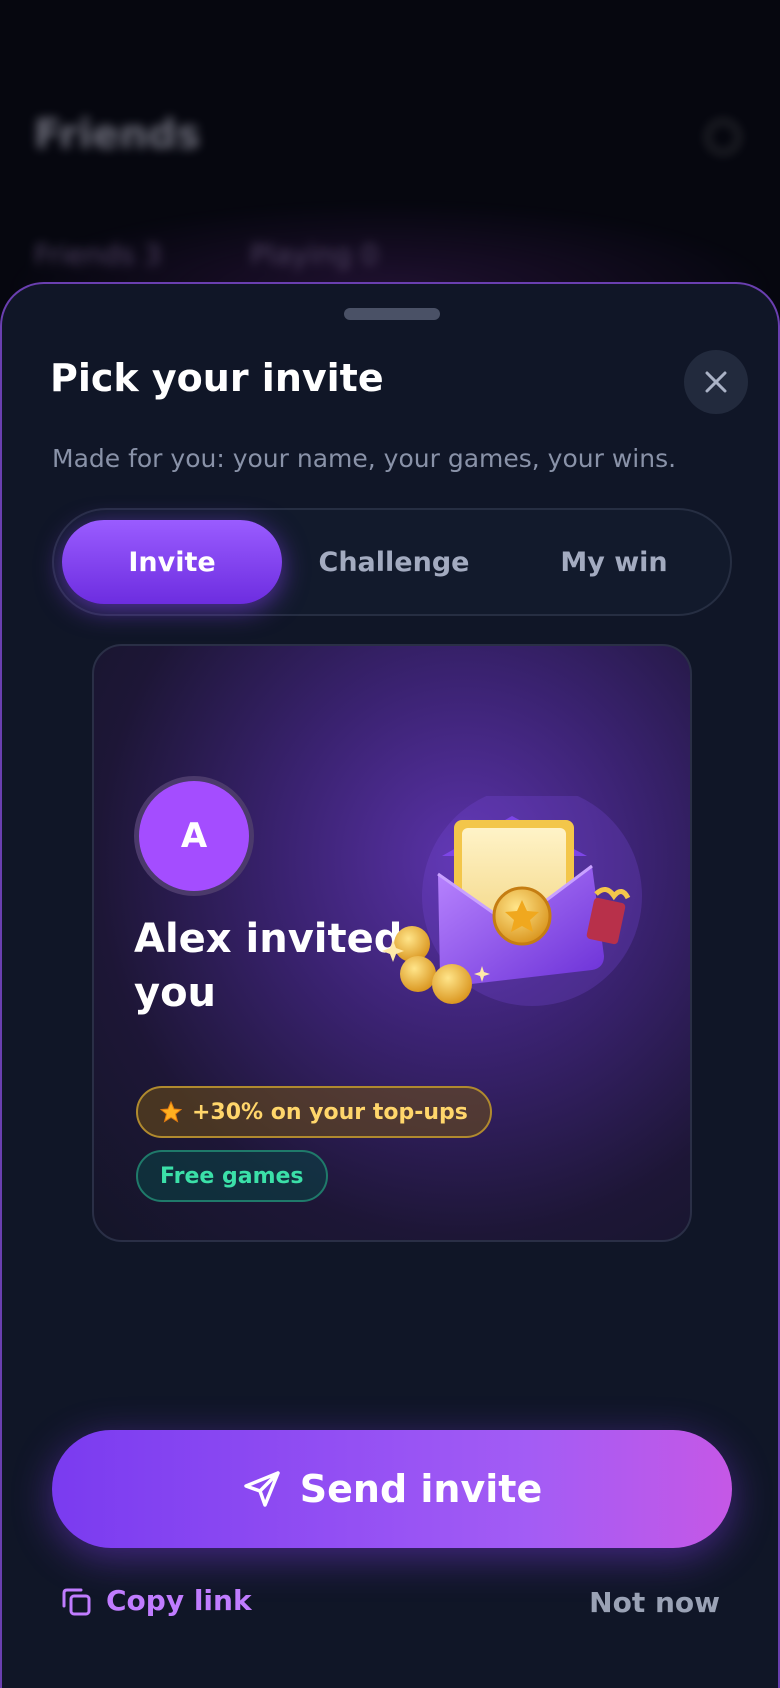 The image size is (780, 1688). I want to click on background-tab-friends: Friends 3, so click(98, 254).